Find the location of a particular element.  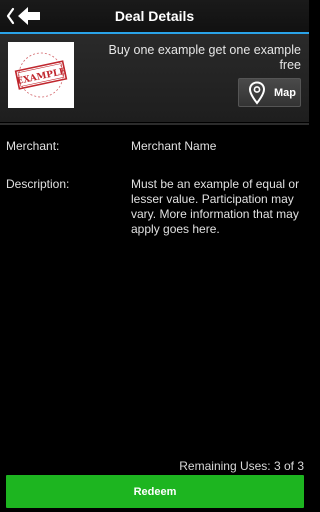

map-button: Map is located at coordinates (269, 92).